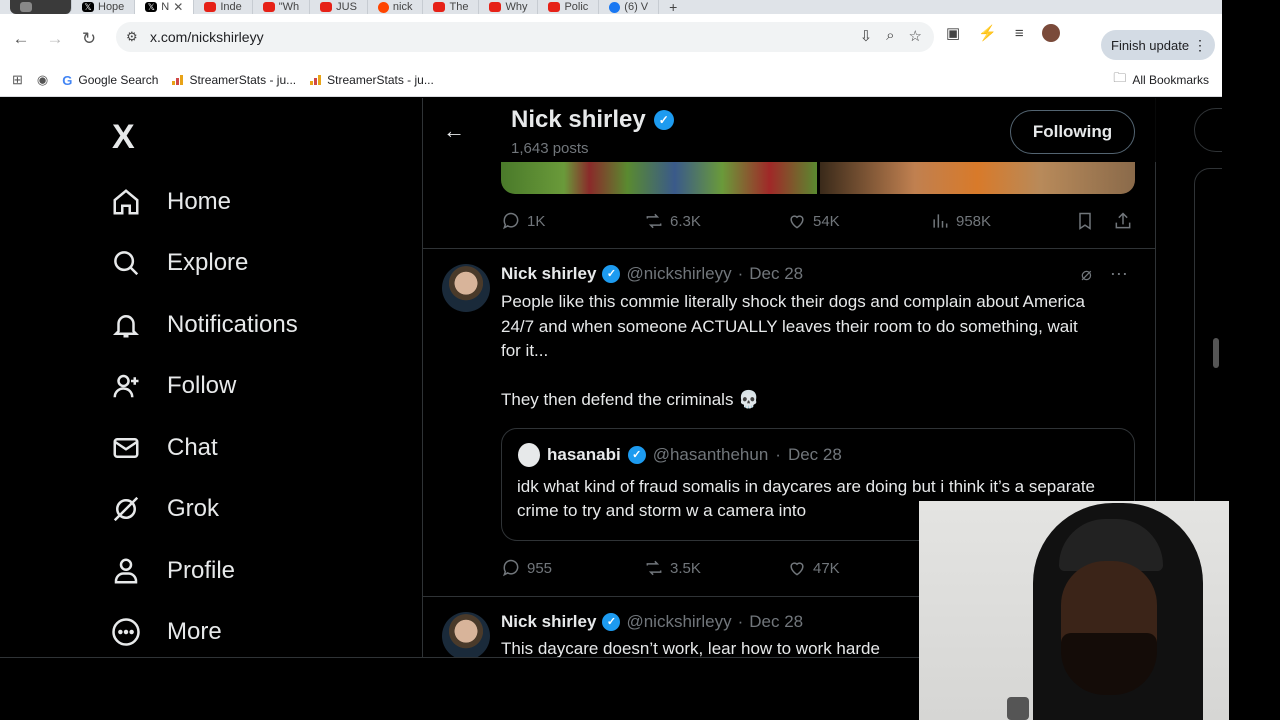 This screenshot has width=1280, height=720. I want to click on nav-label: Notifications, so click(232, 324).